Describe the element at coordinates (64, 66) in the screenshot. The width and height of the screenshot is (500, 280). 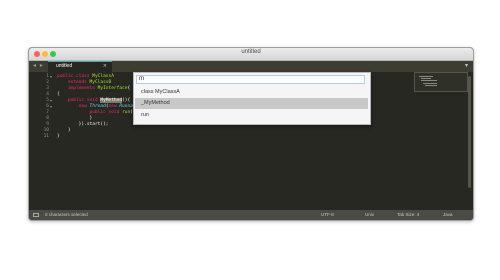
I see `tab-label: untitled` at that location.